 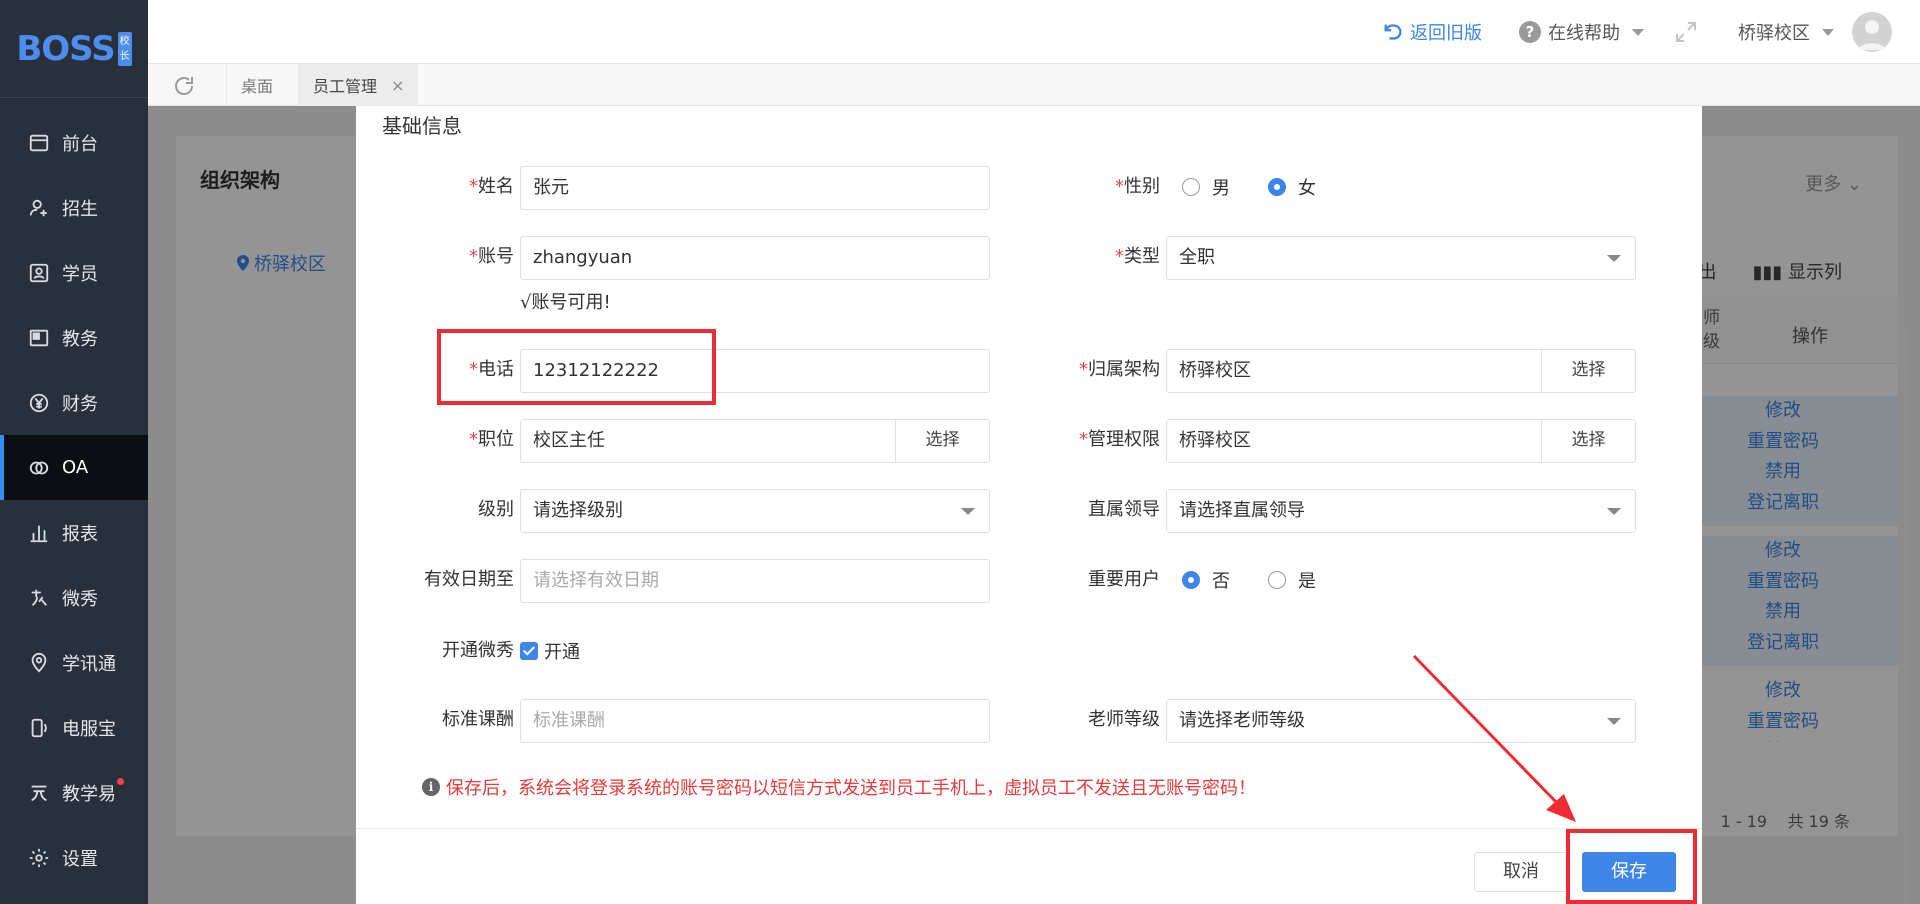 What do you see at coordinates (1631, 866) in the screenshot?
I see `save-highlight-box` at bounding box center [1631, 866].